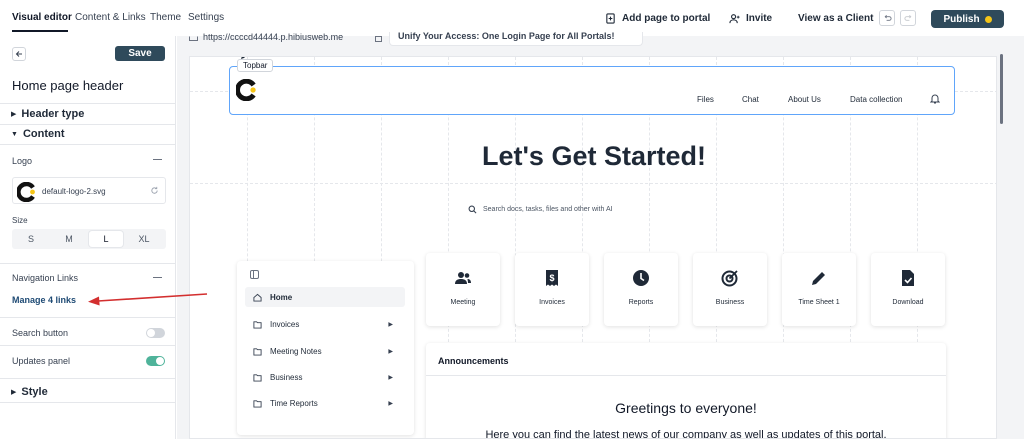 This screenshot has height=439, width=1024. Describe the element at coordinates (45, 278) in the screenshot. I see `navigation-links-label: Navigation Links` at that location.